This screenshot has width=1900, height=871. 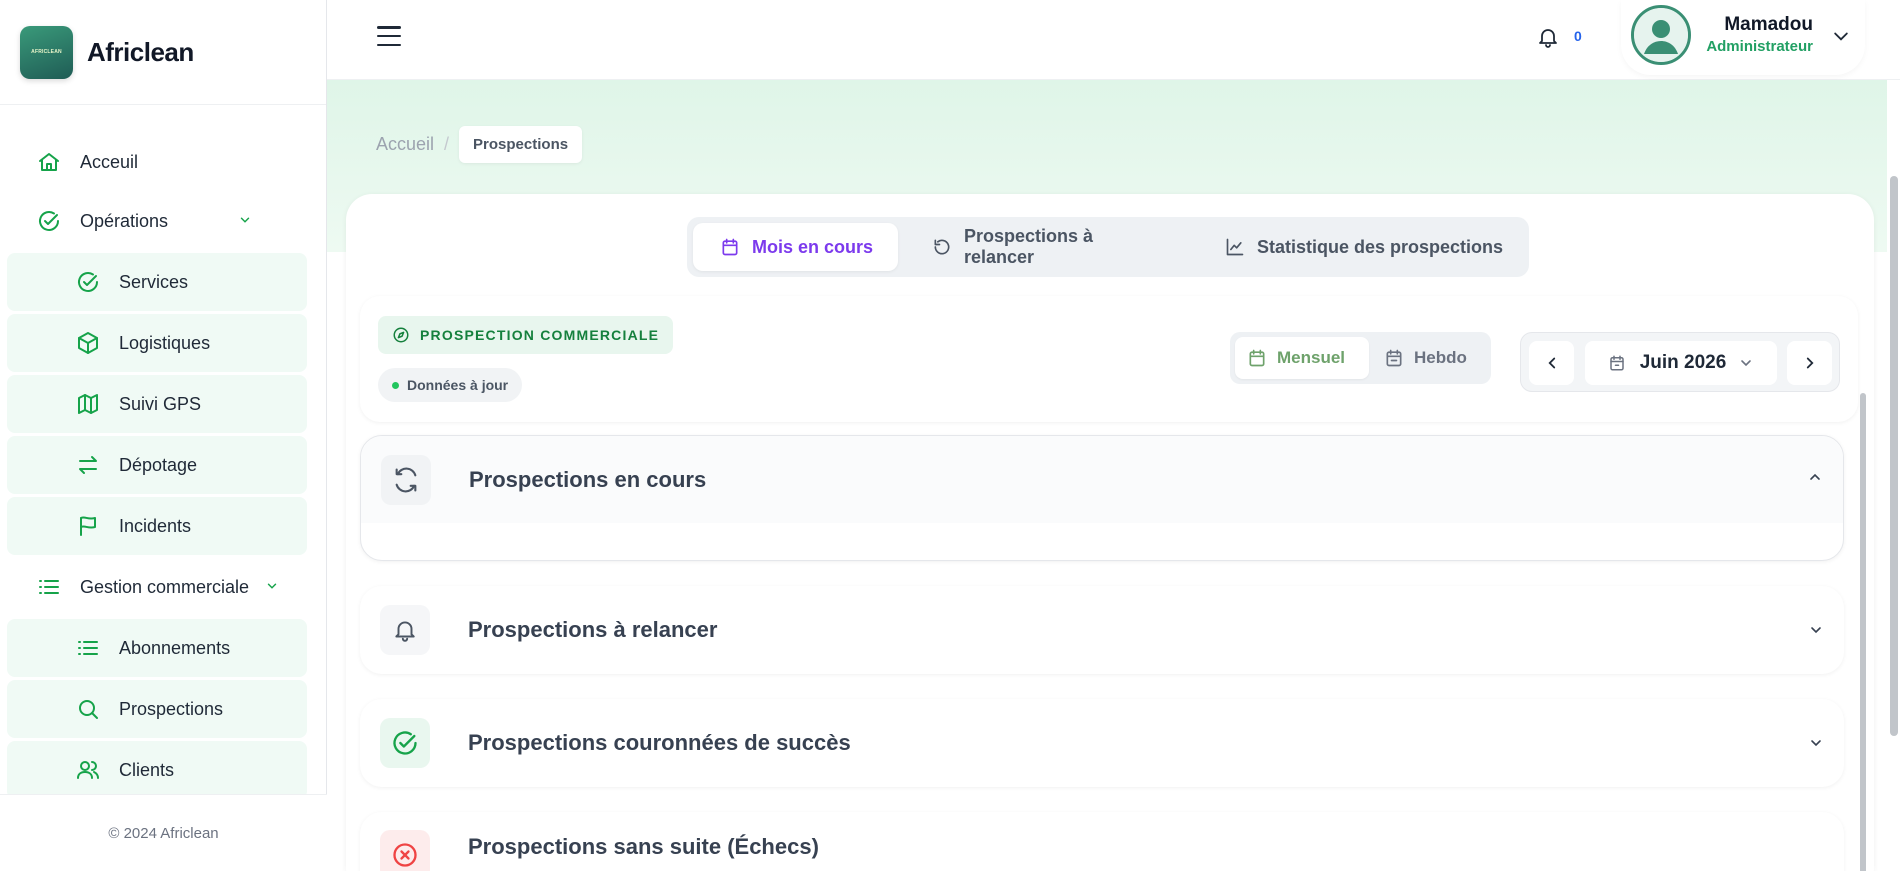 I want to click on search-icon, so click(x=88, y=709).